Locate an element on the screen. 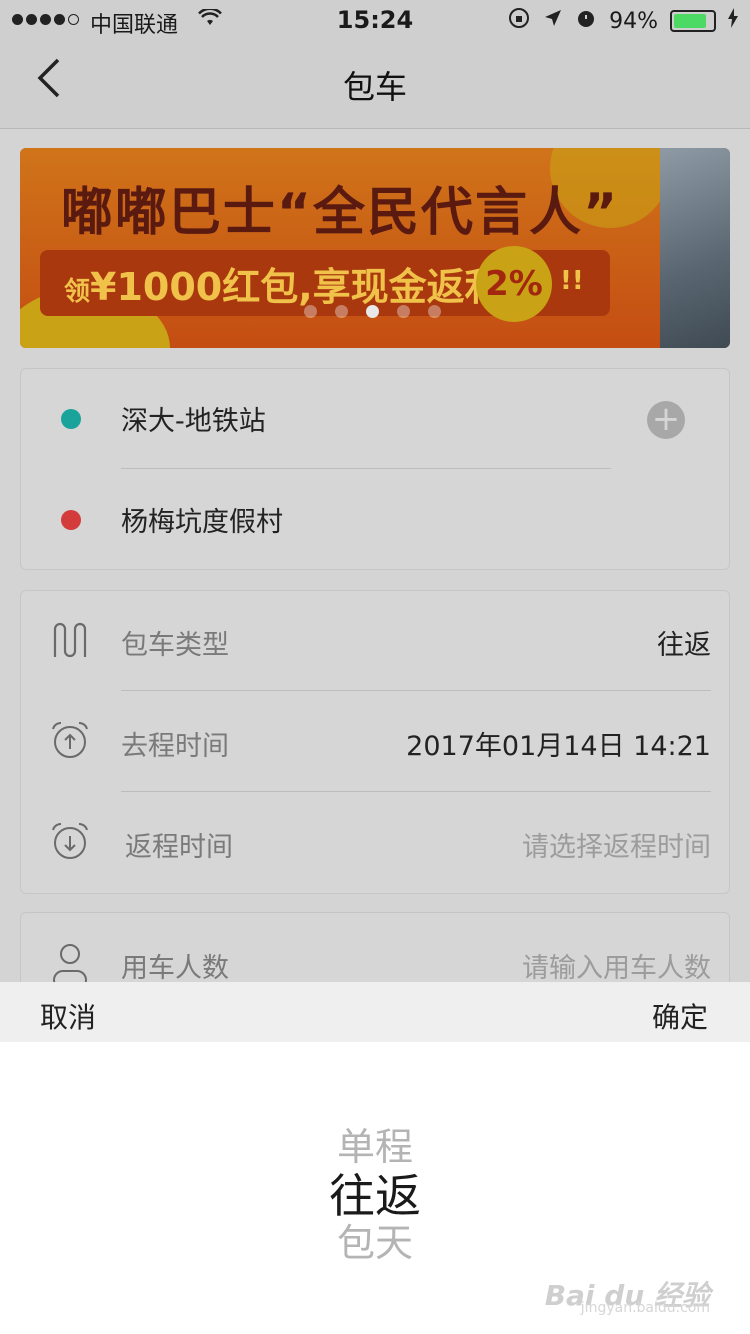 Image resolution: width=750 pixels, height=1334 pixels. passenger-count-card: 用车人数 请输入用车人数 is located at coordinates (375, 952).